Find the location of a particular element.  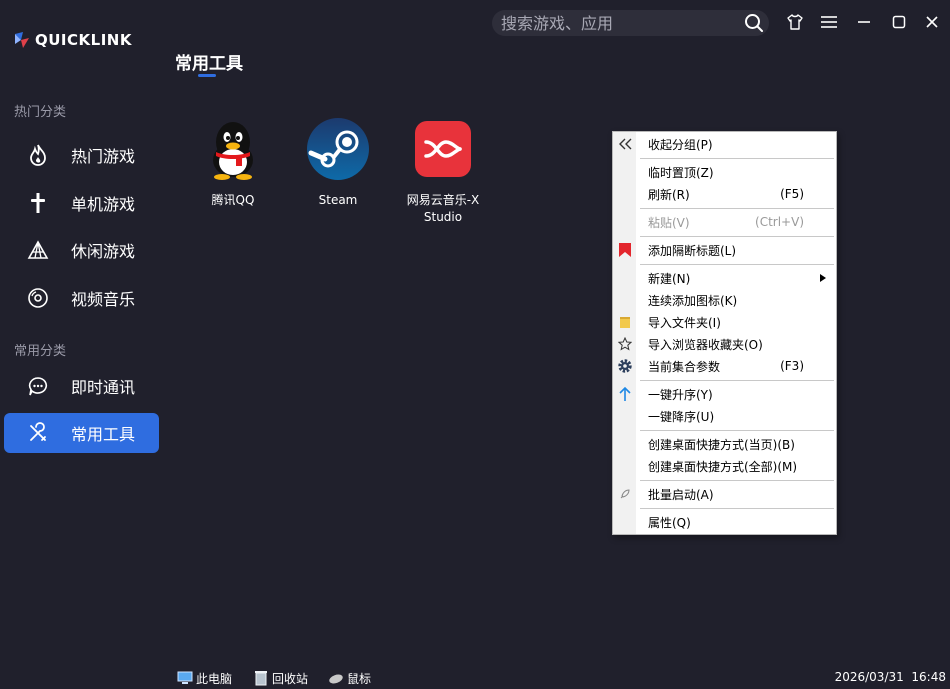

taskbar-item-label: 鼠标 is located at coordinates (359, 678).